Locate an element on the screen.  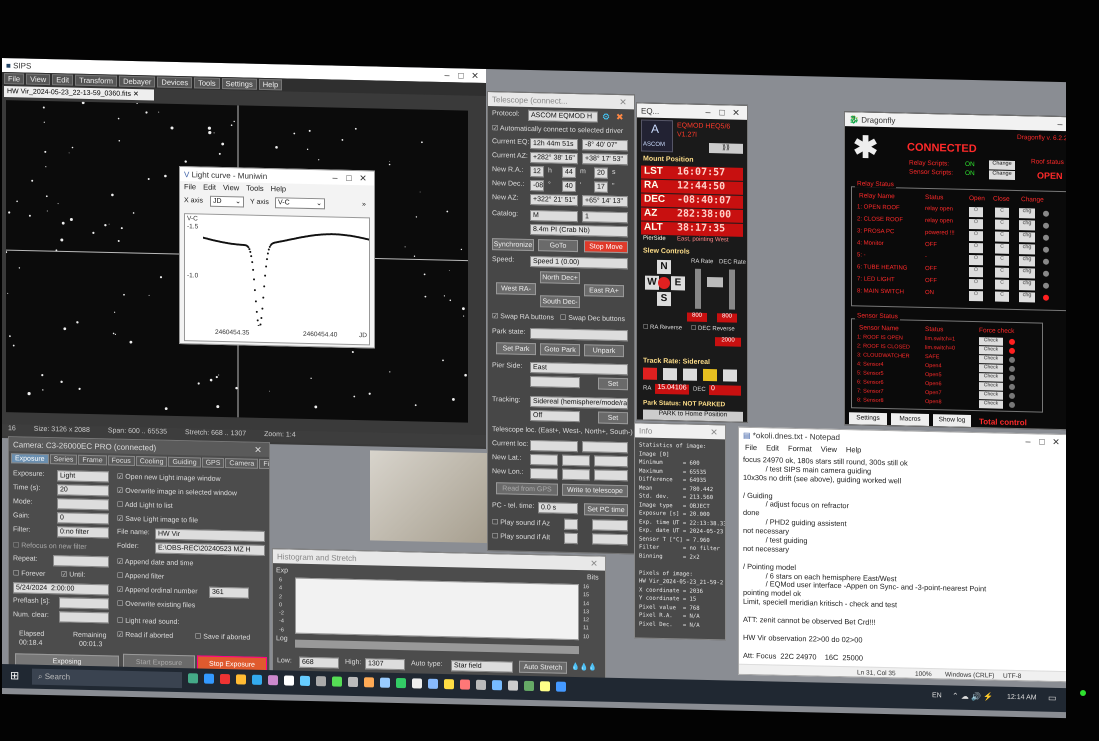
write-telescope-button: Write to telescope is located at coordinates (595, 490).